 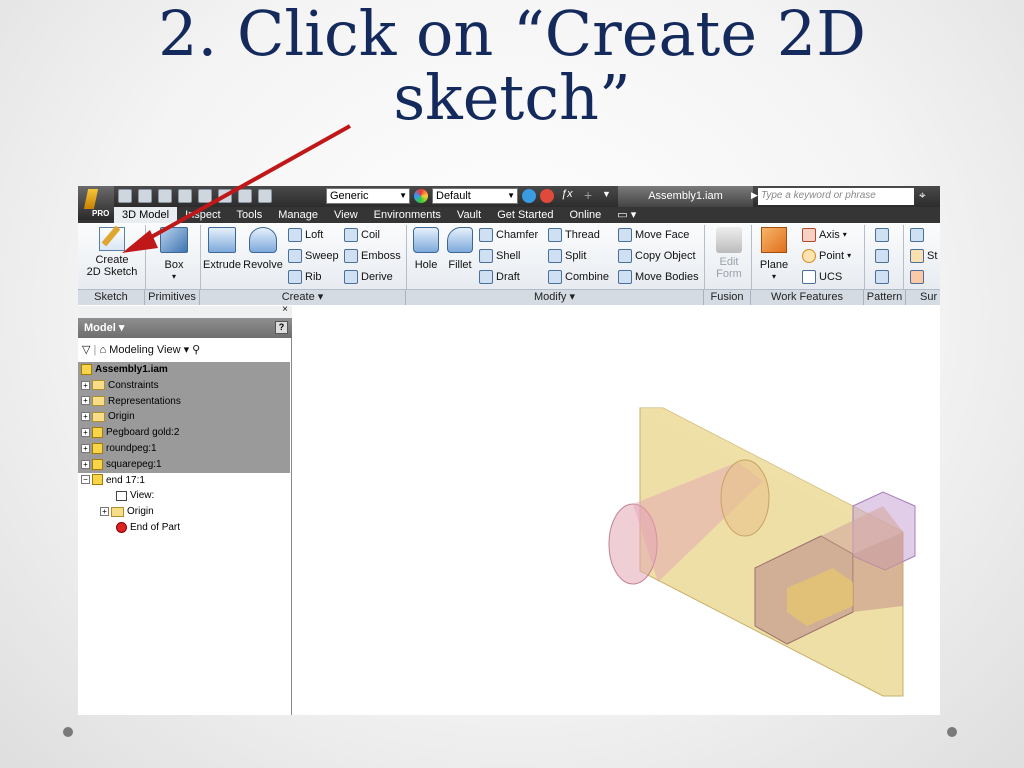 I want to click on view-icon: ⌂, so click(x=103, y=350).